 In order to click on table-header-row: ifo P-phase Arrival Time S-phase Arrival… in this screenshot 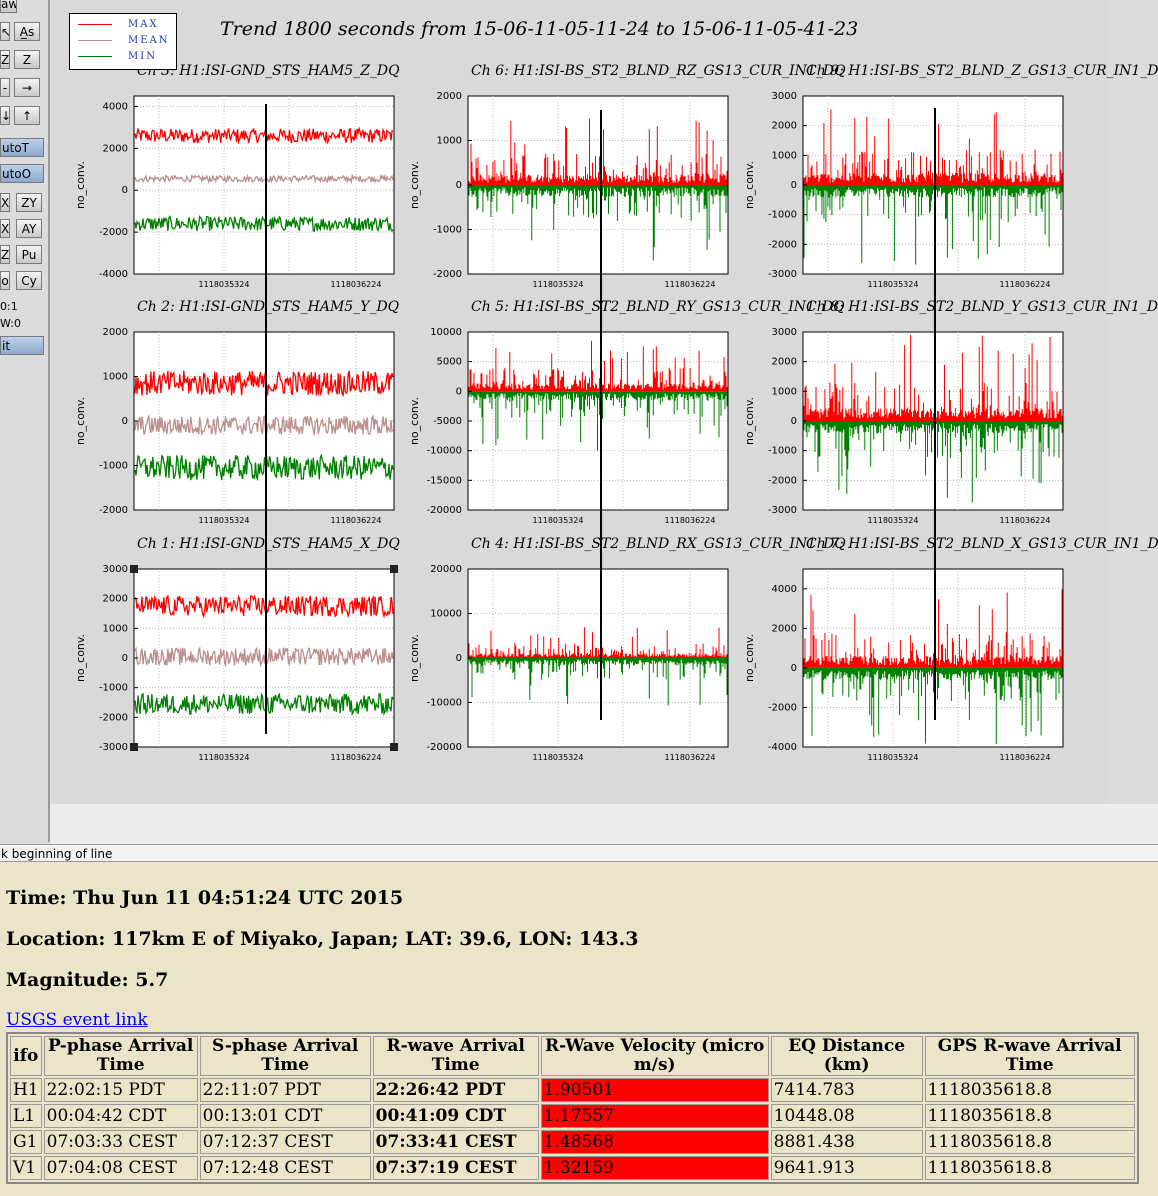, I will do `click(572, 1056)`.